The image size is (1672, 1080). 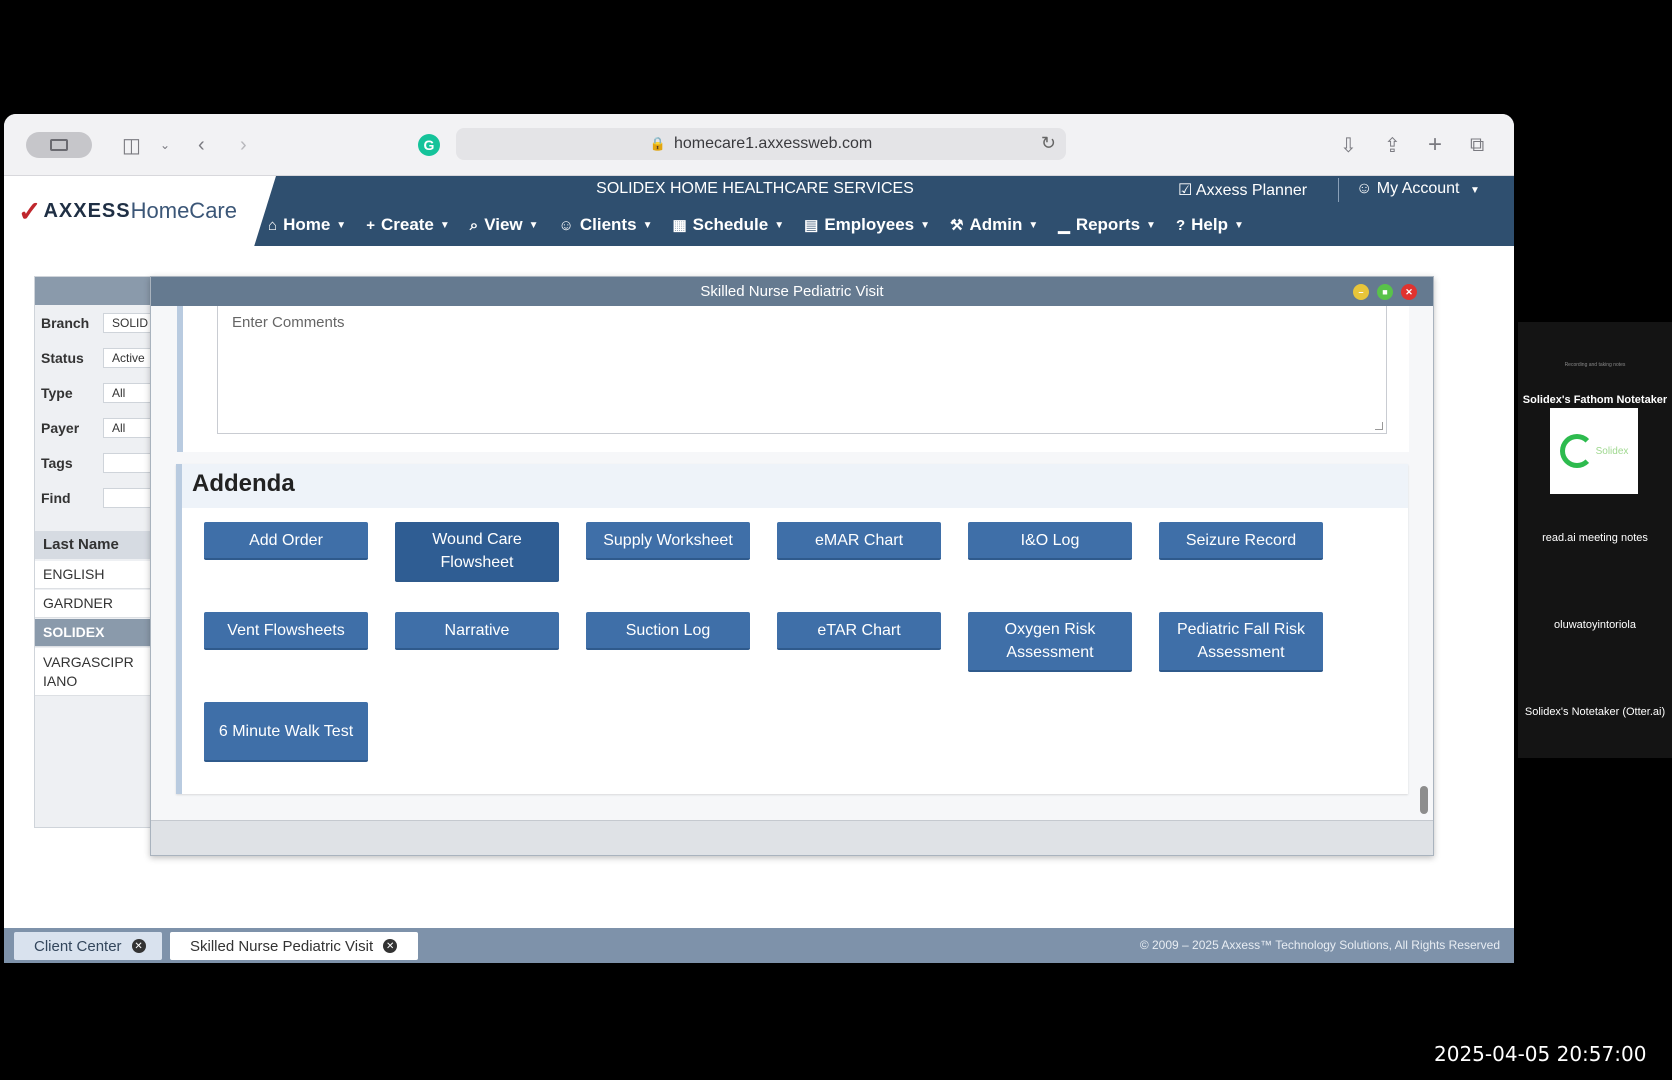 What do you see at coordinates (1576, 451) in the screenshot?
I see `logo-ring-icon` at bounding box center [1576, 451].